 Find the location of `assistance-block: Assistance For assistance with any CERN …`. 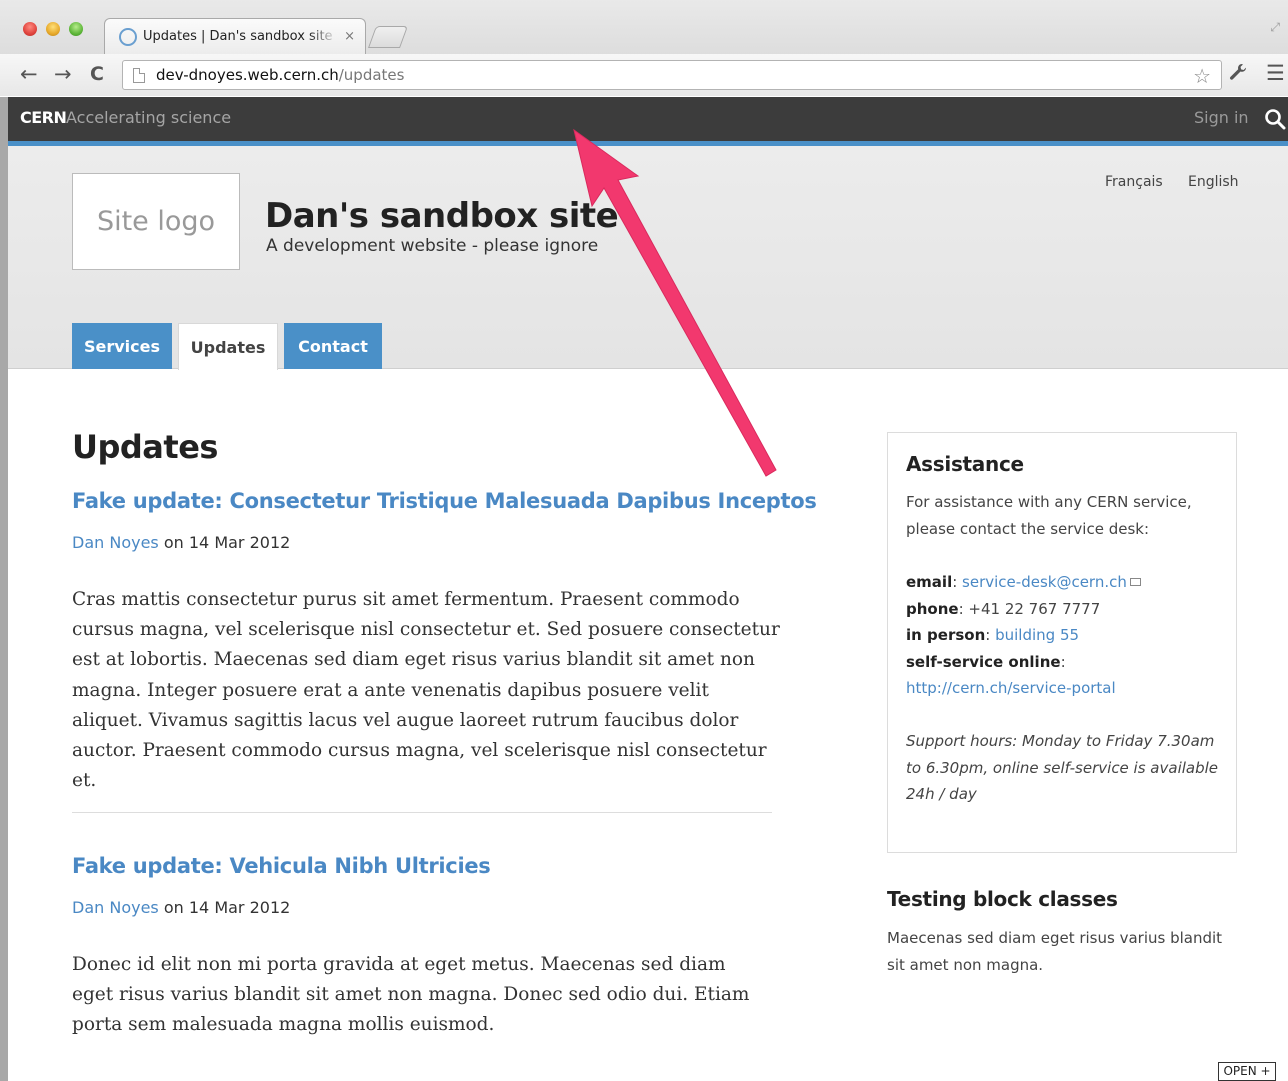

assistance-block: Assistance For assistance with any CERN … is located at coordinates (1062, 642).